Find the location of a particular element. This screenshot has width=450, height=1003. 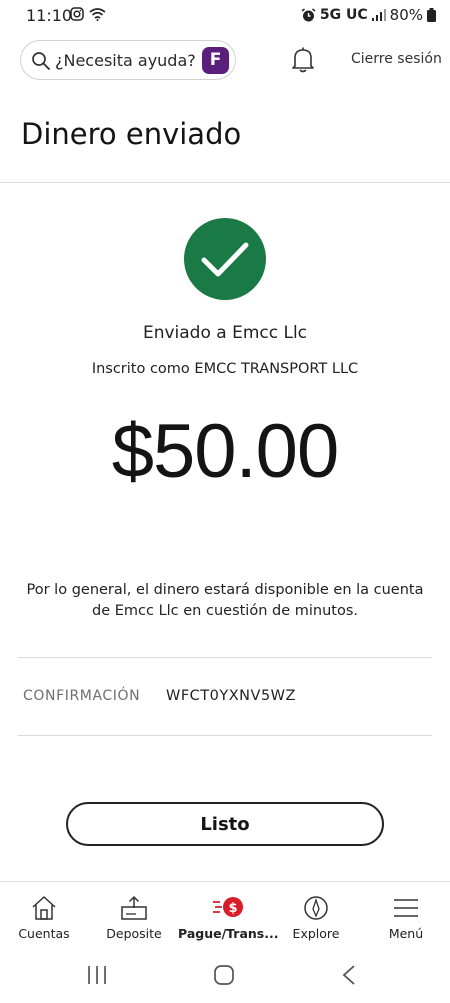

success-check-icon is located at coordinates (225, 259).